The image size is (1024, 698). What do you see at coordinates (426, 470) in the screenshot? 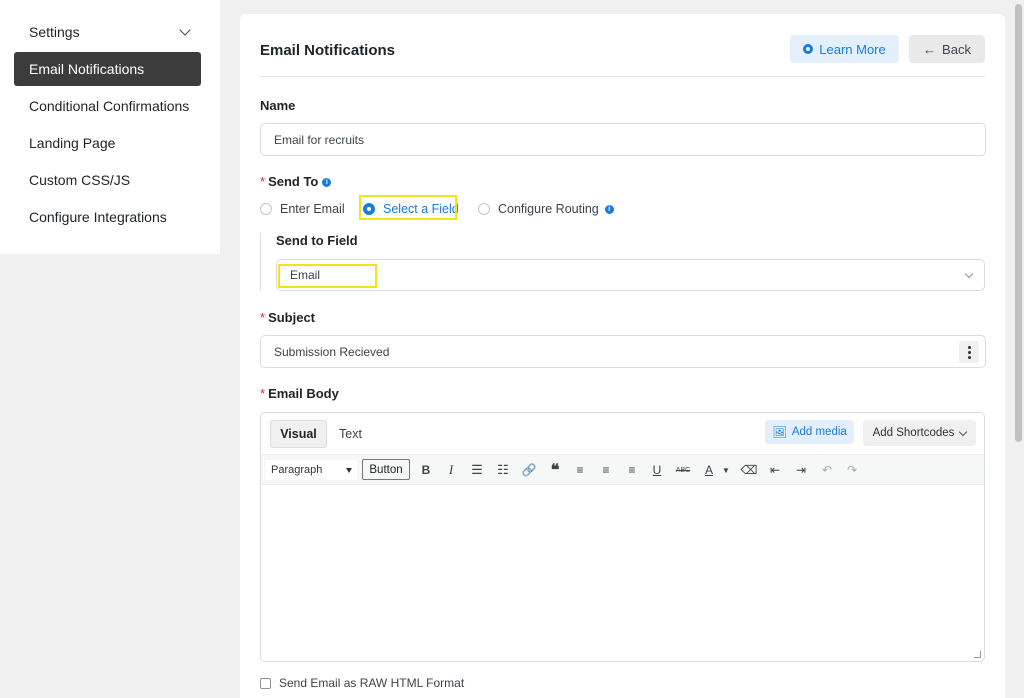
I see `bold-icon: B` at bounding box center [426, 470].